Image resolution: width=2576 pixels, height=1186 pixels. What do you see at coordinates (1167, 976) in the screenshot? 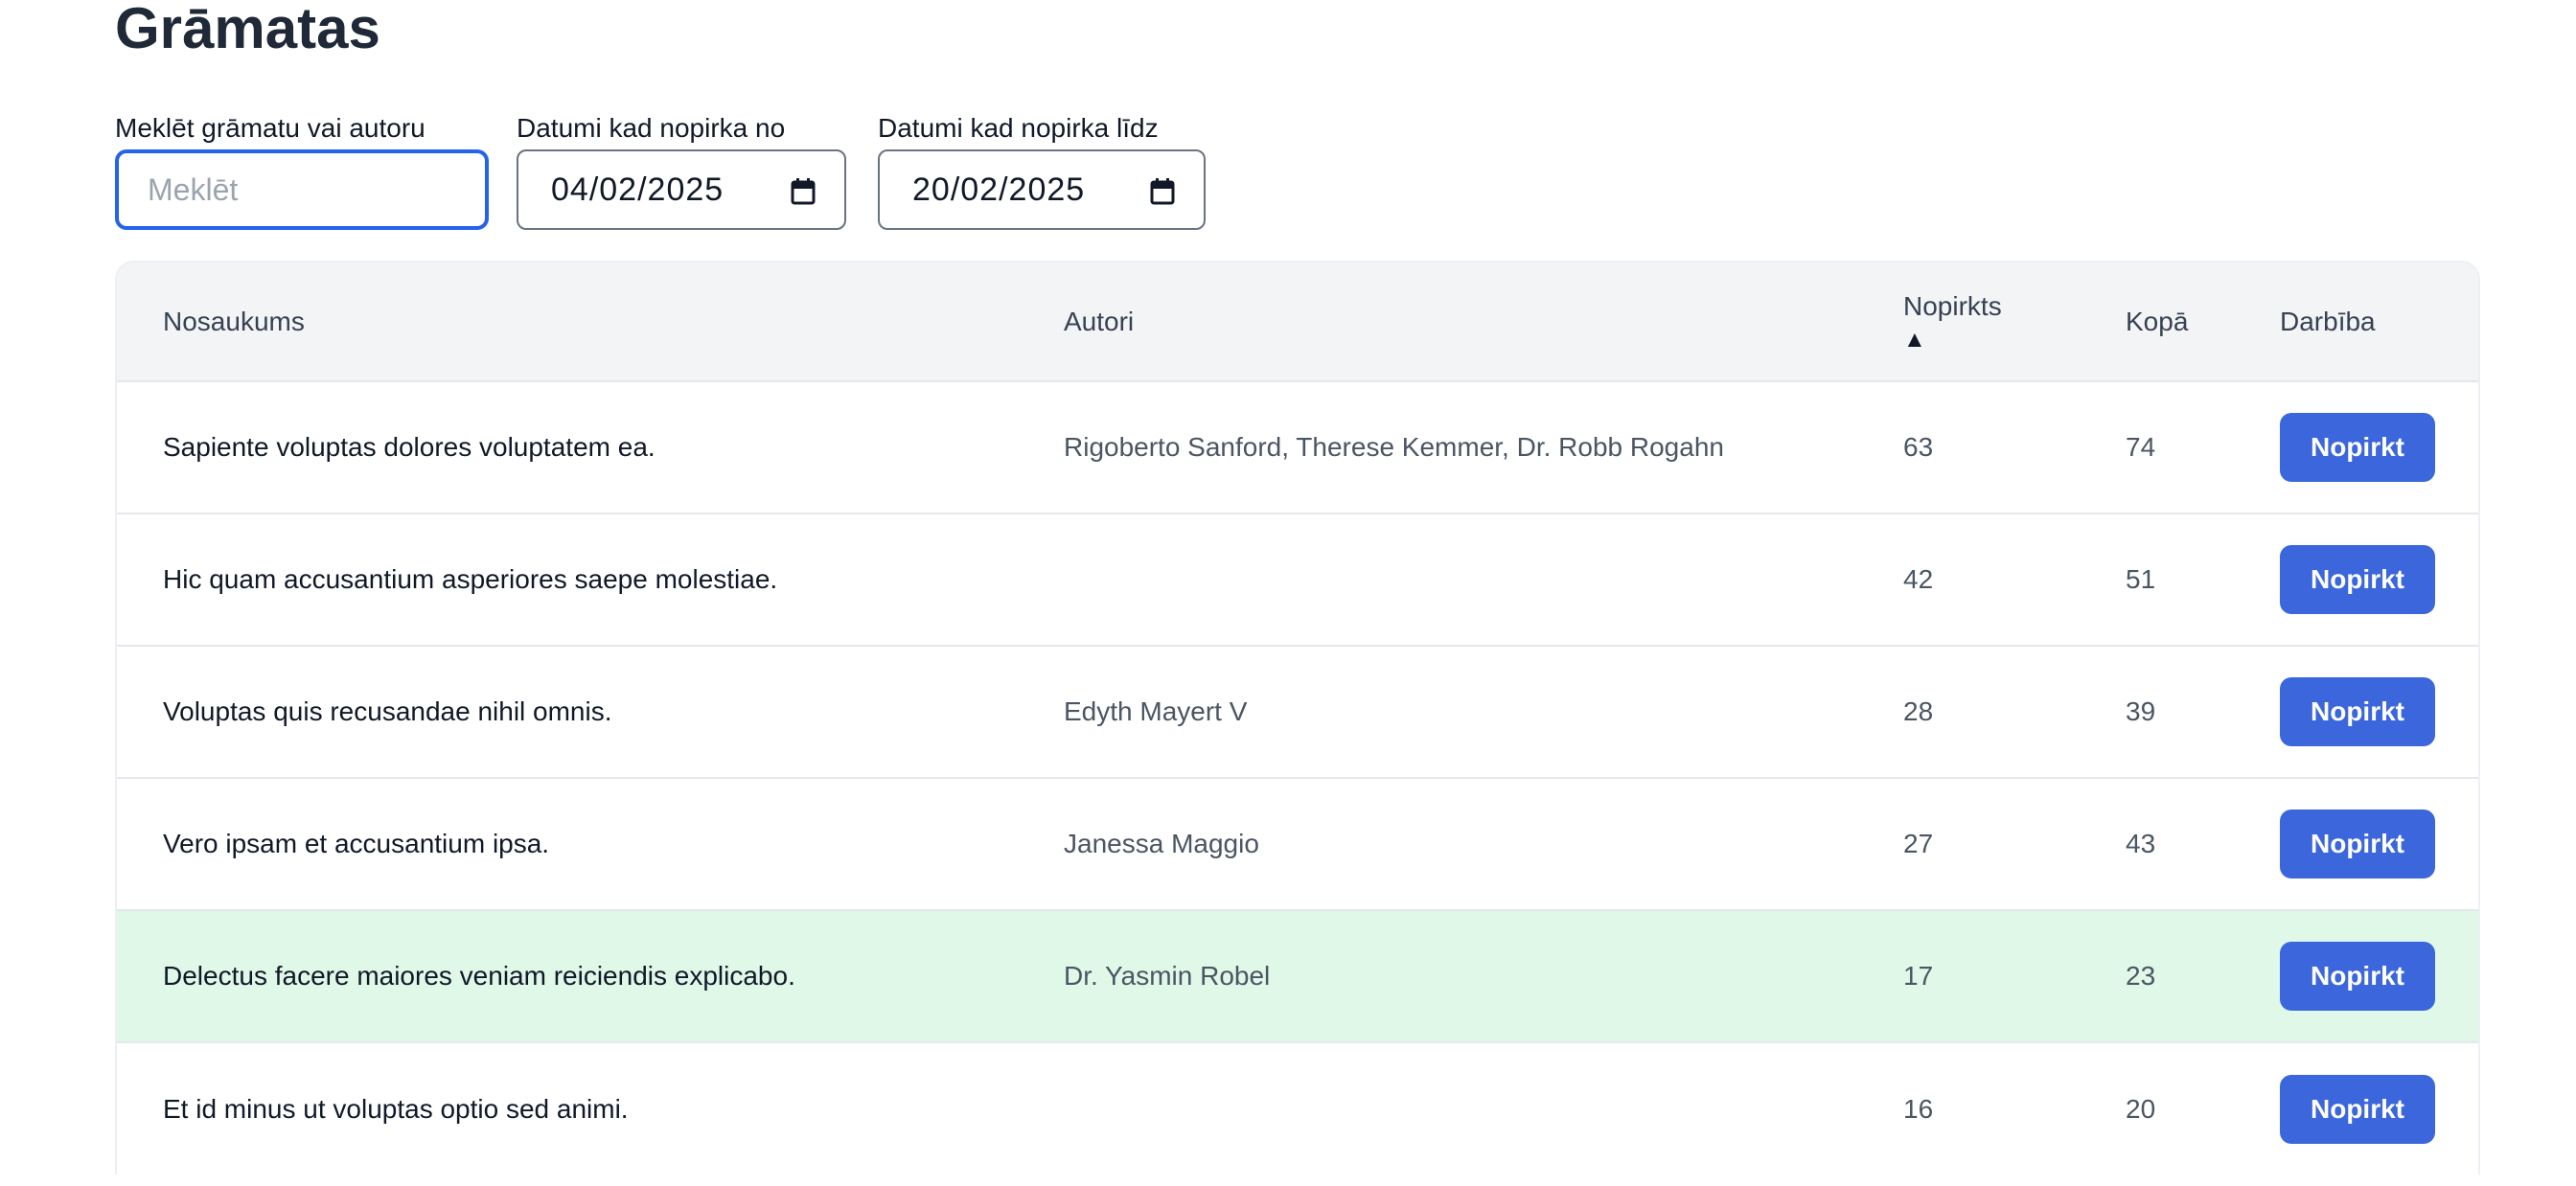
I see `book-authors: Dr. Yasmin Robel` at bounding box center [1167, 976].